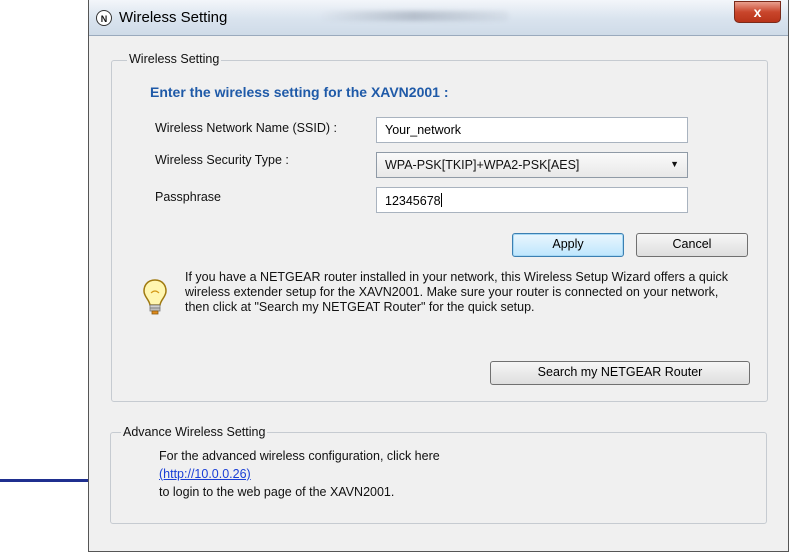 The image size is (795, 558). I want to click on title-bar: N Wireless Setting x, so click(438, 18).